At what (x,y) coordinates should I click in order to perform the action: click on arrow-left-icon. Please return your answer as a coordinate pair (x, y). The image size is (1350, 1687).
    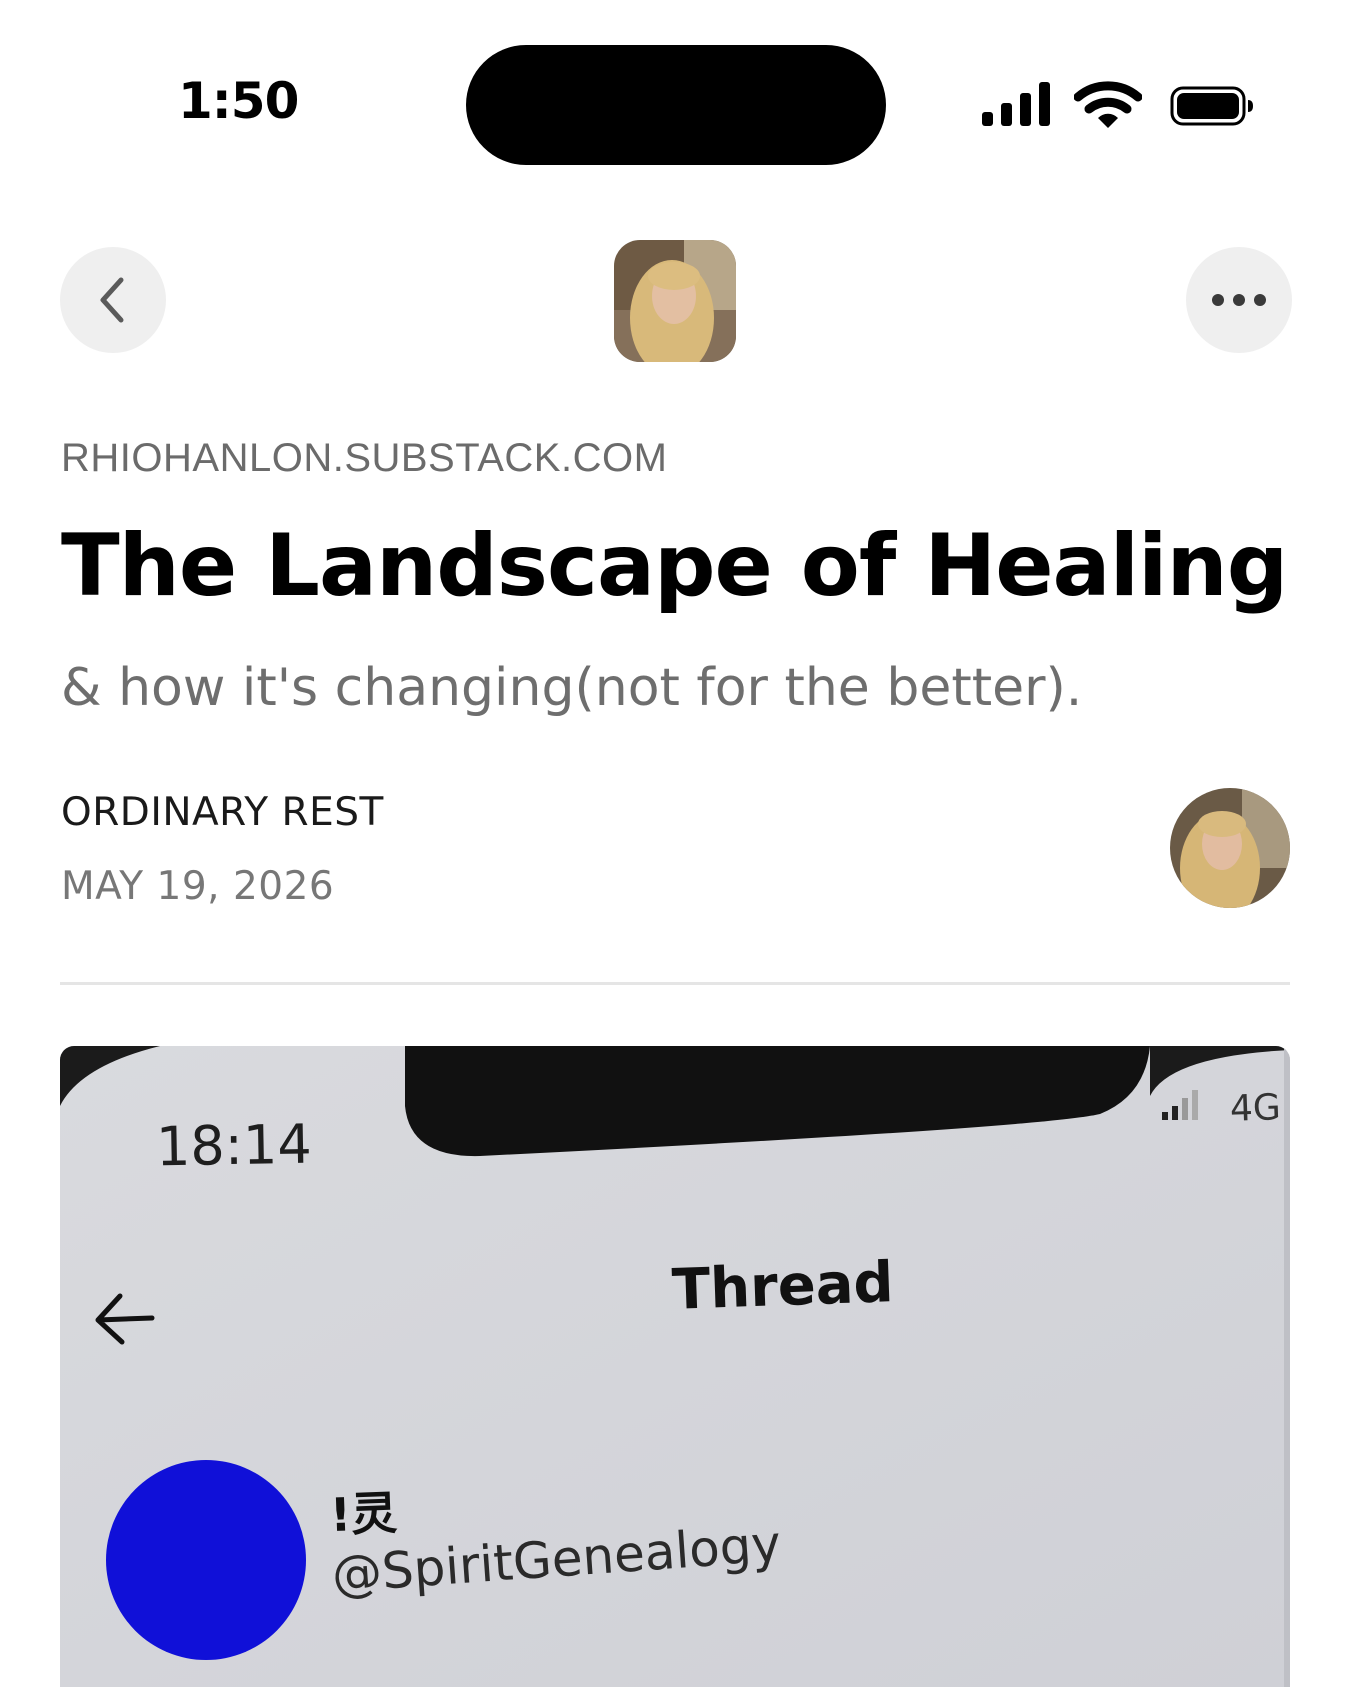
    Looking at the image, I should click on (125, 1319).